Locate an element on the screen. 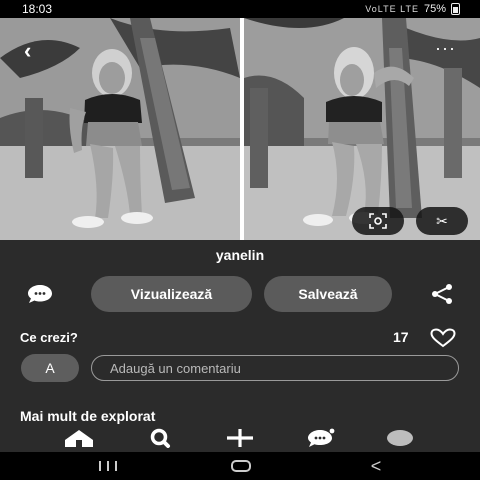  system-back-icon: < is located at coordinates (376, 465).